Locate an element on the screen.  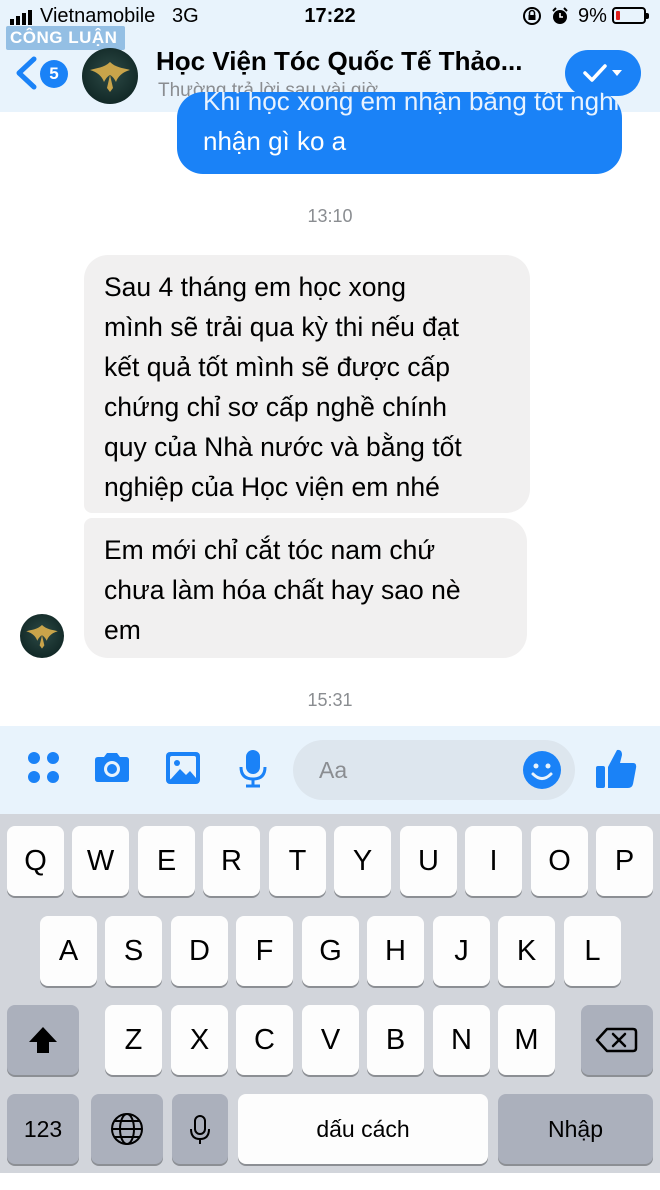
message-line: Em mới chỉ cắt tóc nam chứ is located at coordinates (270, 550).